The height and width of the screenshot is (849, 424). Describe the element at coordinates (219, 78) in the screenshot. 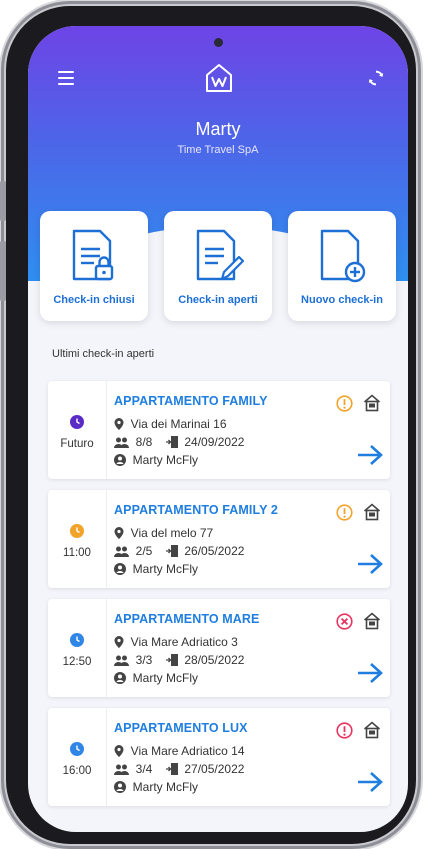

I see `logo-icon` at that location.